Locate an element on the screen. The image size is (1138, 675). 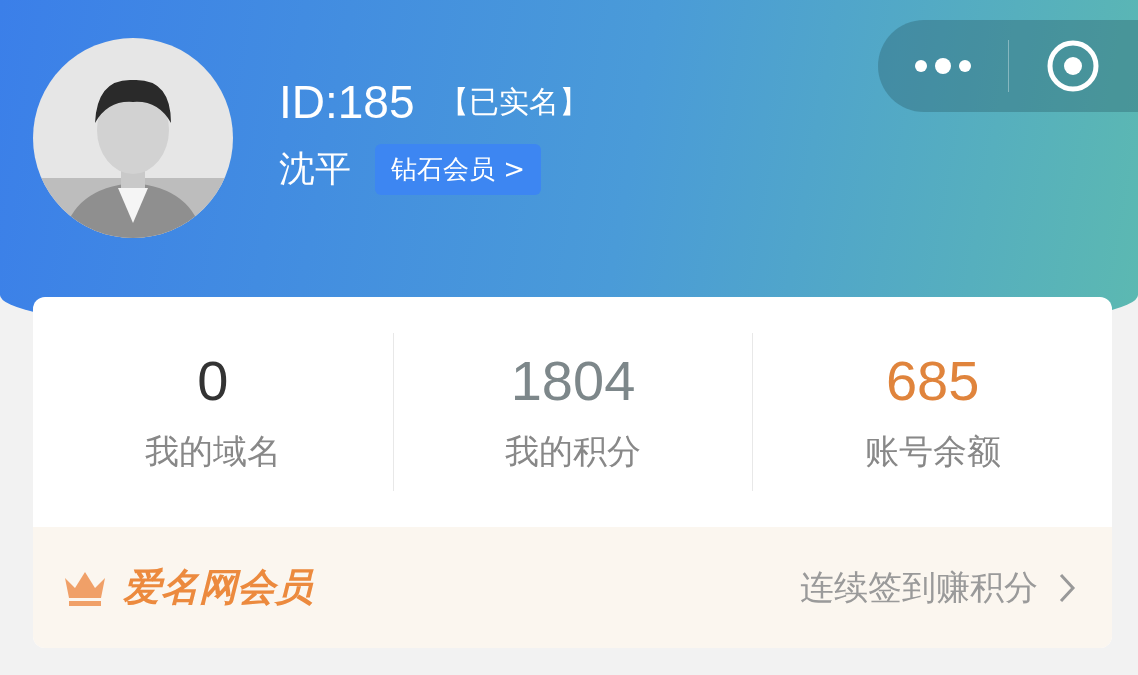
stat-value: 1804 is located at coordinates (573, 381).